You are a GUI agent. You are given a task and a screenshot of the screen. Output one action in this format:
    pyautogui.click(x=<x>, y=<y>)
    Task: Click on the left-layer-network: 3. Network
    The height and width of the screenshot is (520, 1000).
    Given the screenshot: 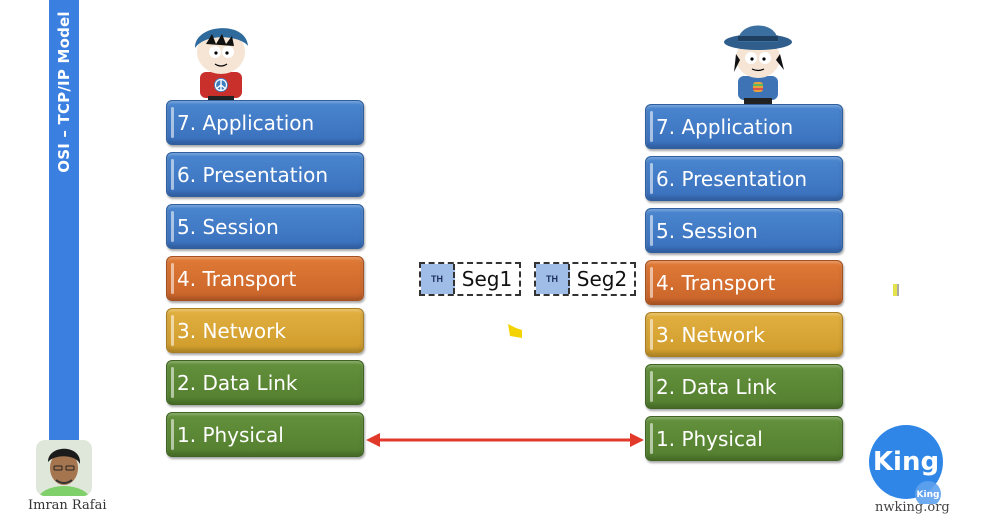 What is the action you would take?
    pyautogui.click(x=265, y=330)
    